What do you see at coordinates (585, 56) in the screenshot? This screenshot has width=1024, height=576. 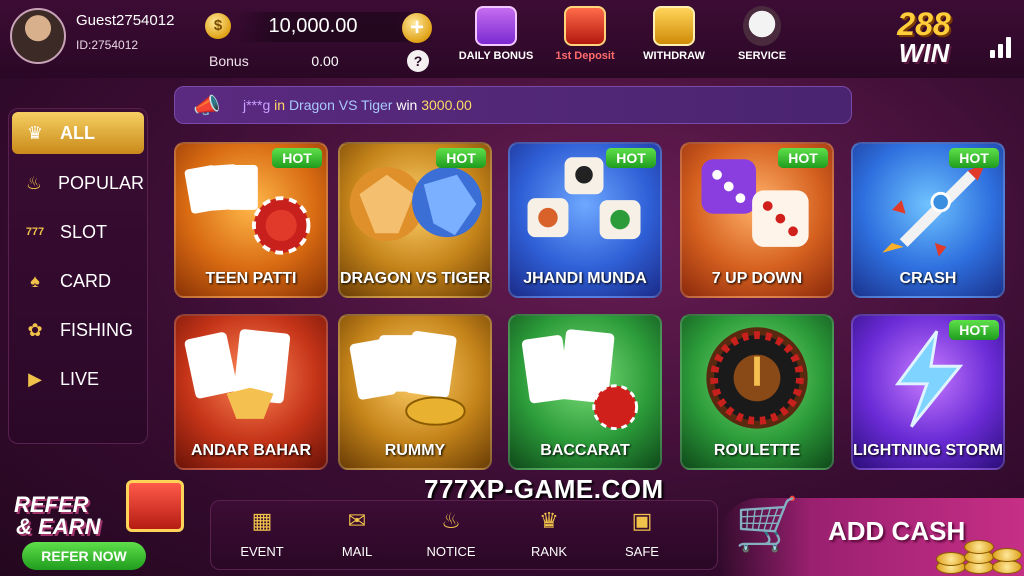 I see `first-deposit-label: 1st Deposit` at bounding box center [585, 56].